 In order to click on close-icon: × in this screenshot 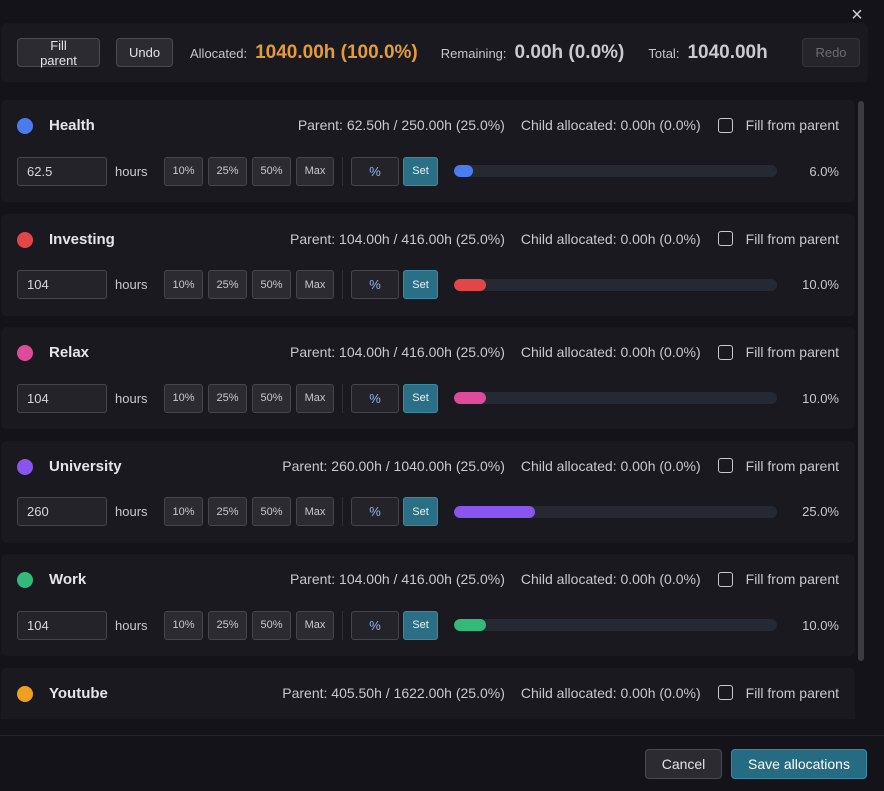, I will do `click(857, 15)`.